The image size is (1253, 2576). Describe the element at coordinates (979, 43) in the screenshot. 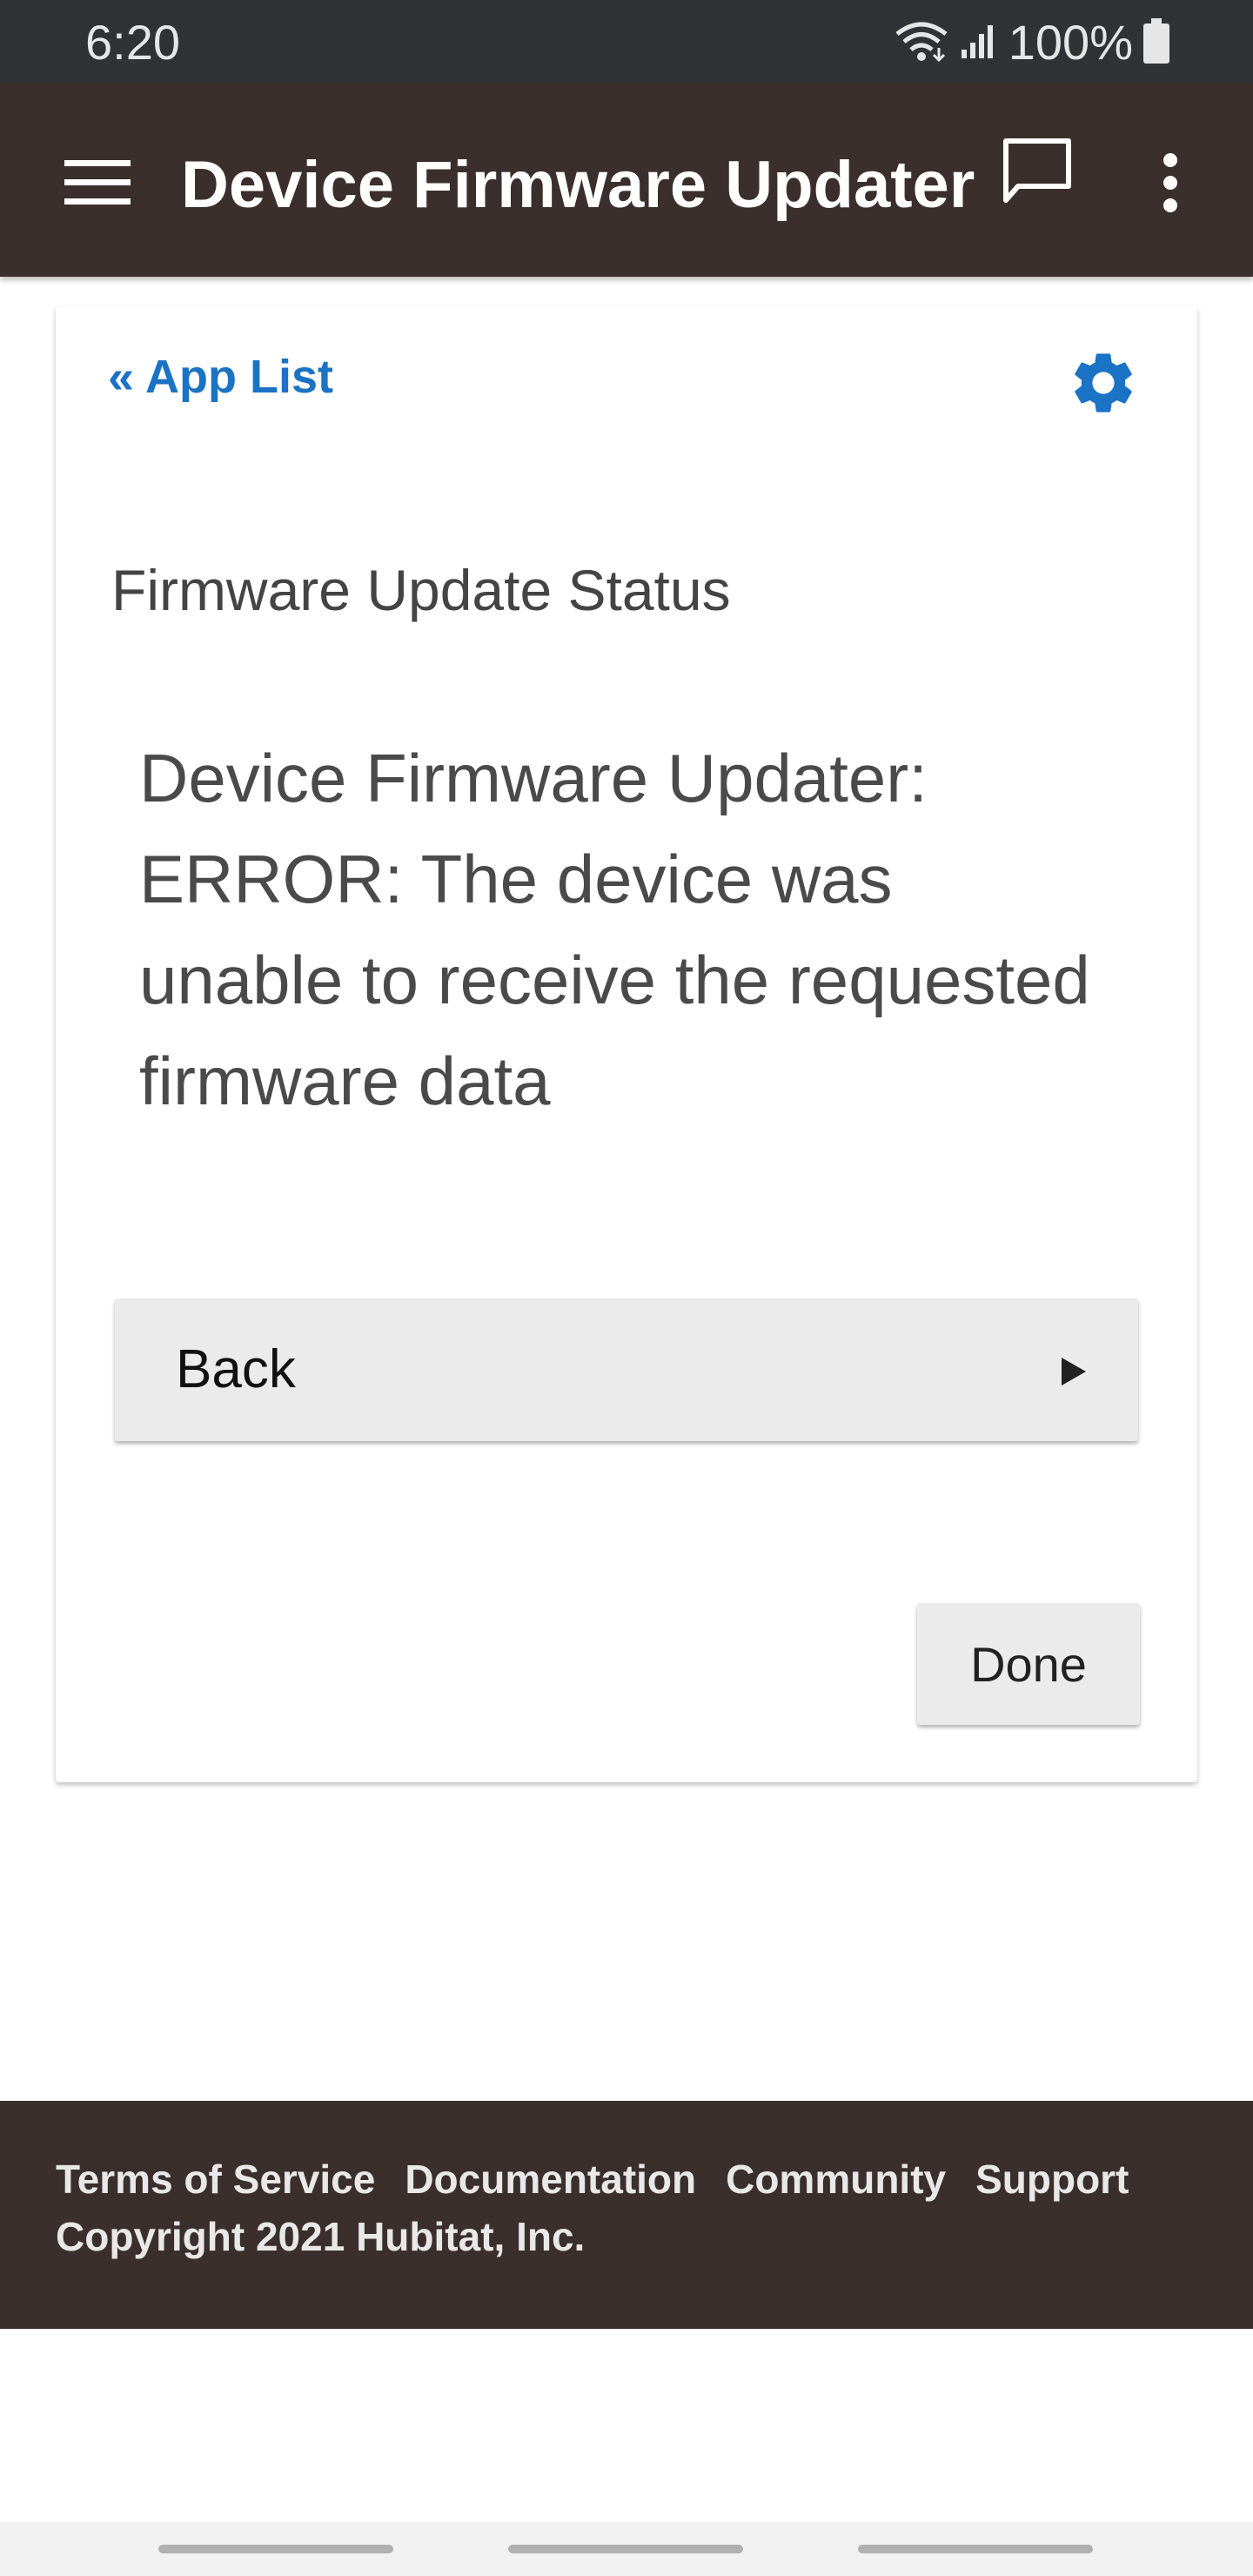

I see `signal-icon` at that location.